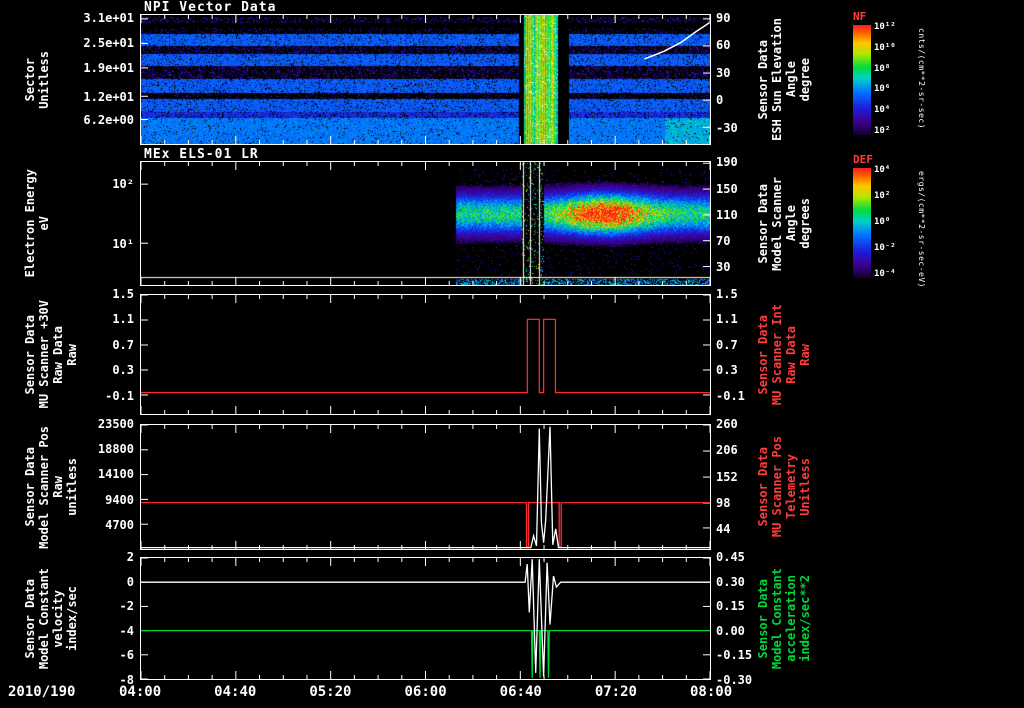 The height and width of the screenshot is (708, 1024). I want to click on axis-label-line: eV, so click(44, 223).